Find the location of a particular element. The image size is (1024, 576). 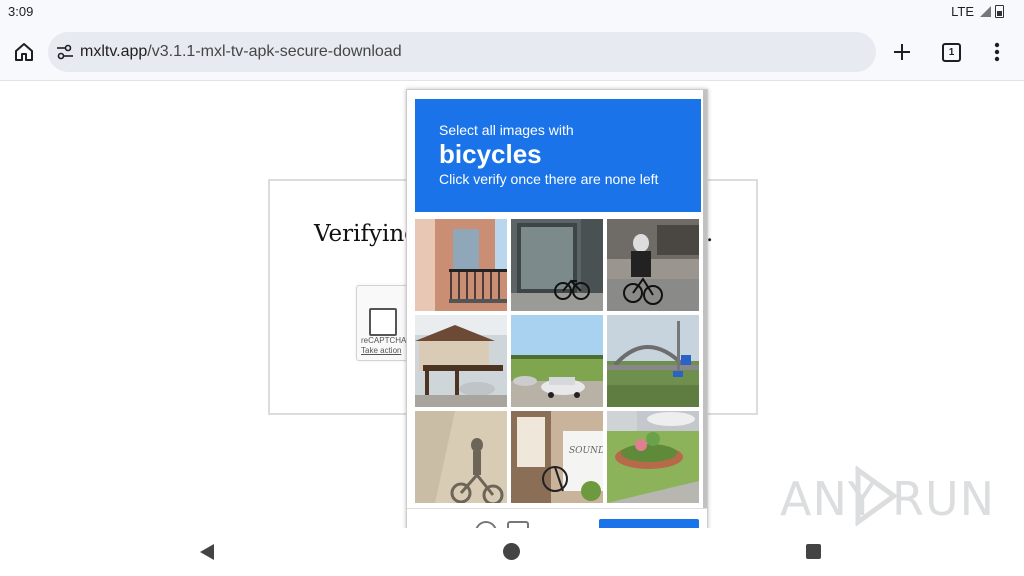

image-tile-parked-cars is located at coordinates (557, 361).